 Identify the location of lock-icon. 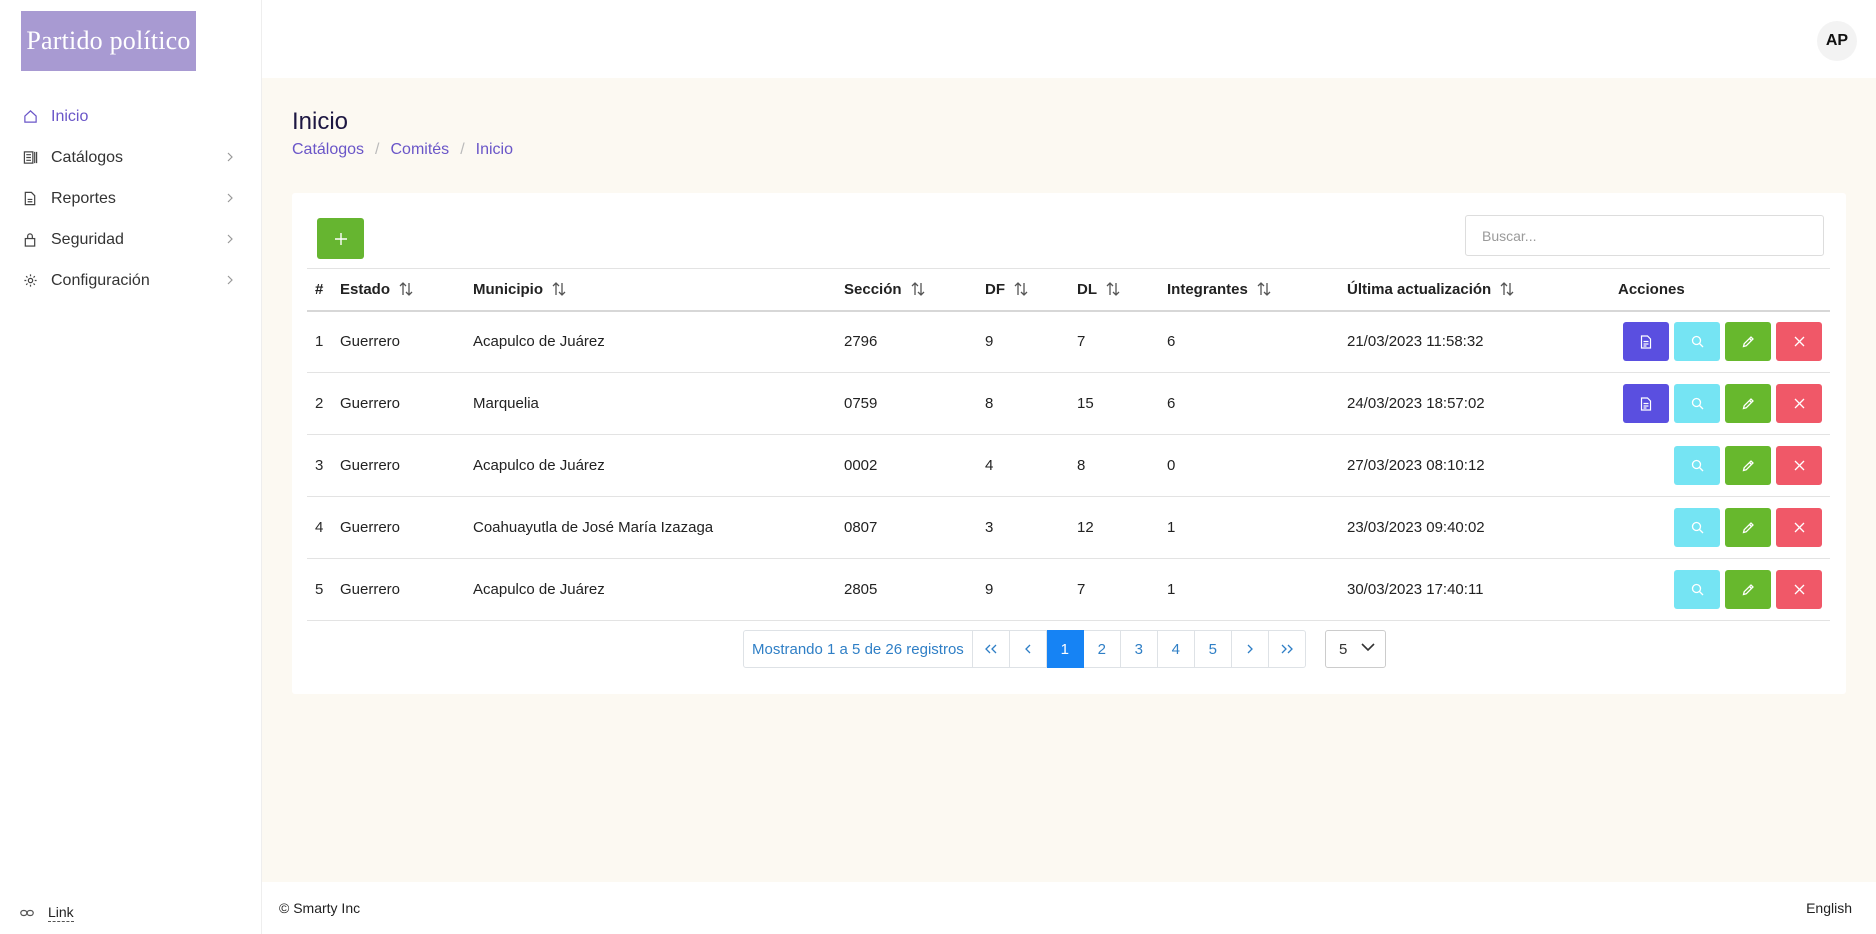
(30, 240).